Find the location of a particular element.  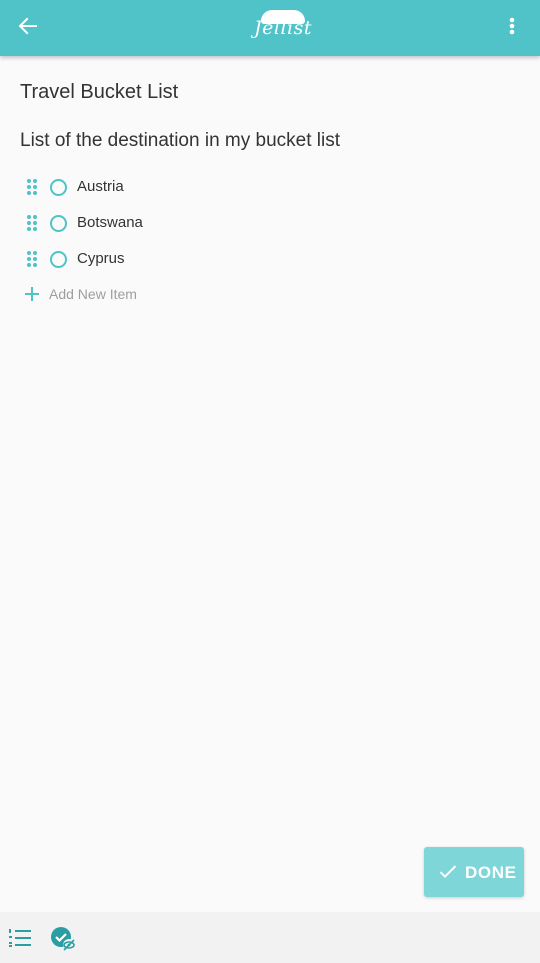

list-item: Austria is located at coordinates (270, 186).